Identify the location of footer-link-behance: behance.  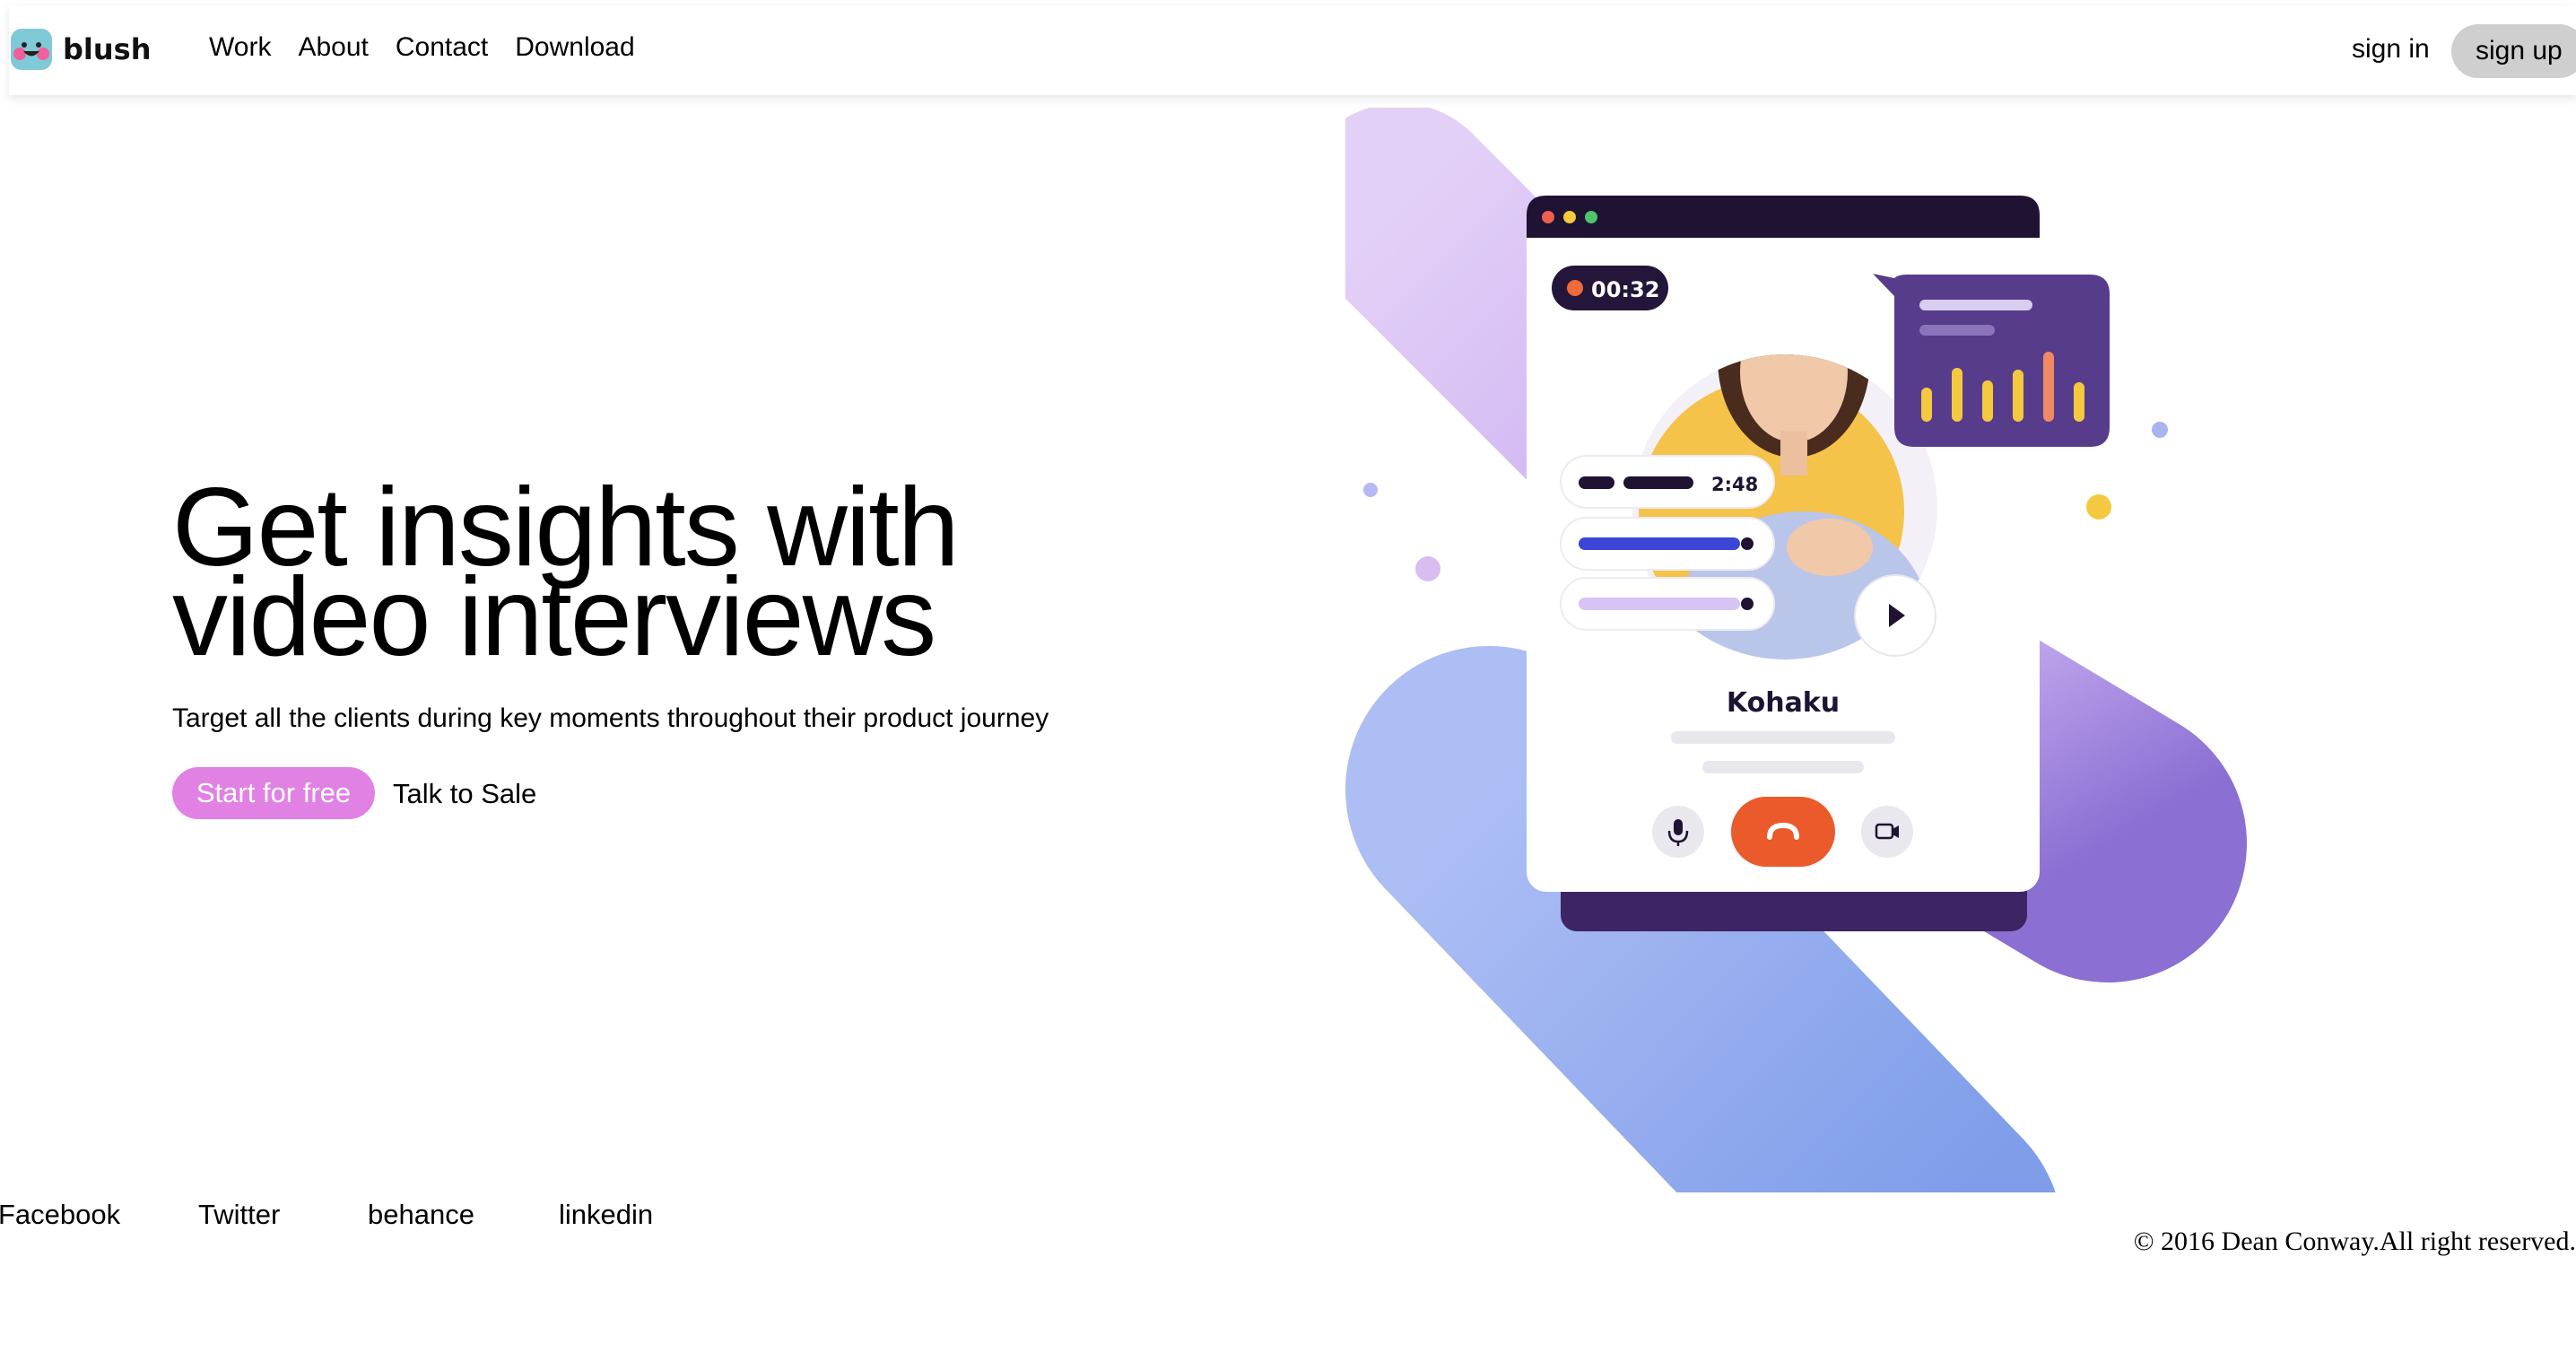
(421, 1215).